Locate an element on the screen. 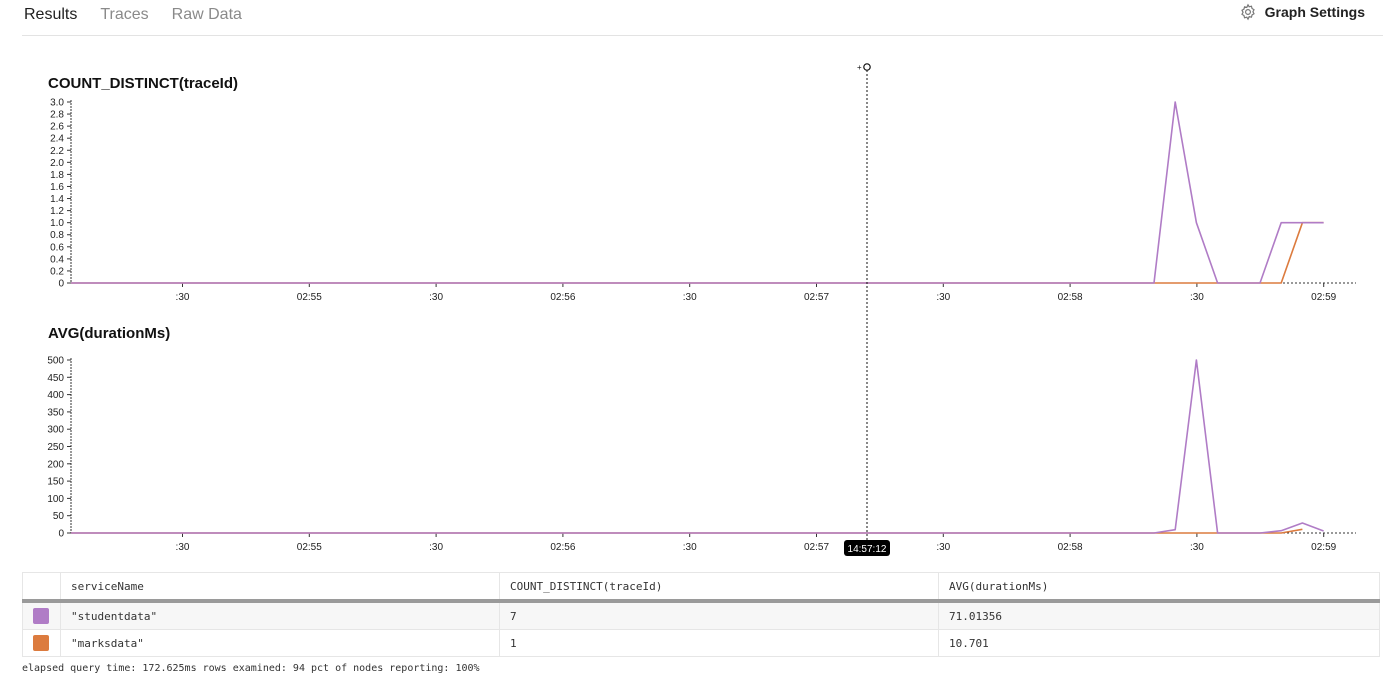 The image size is (1397, 674). cell-servicename: "marksdata" is located at coordinates (280, 643).